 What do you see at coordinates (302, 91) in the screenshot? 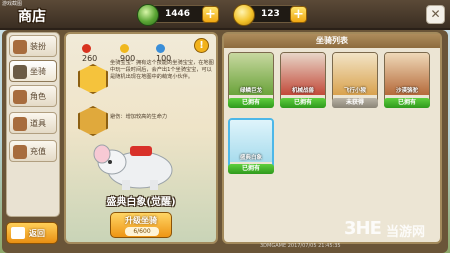
I see `mount-card-name: 机械战兽` at bounding box center [302, 91].